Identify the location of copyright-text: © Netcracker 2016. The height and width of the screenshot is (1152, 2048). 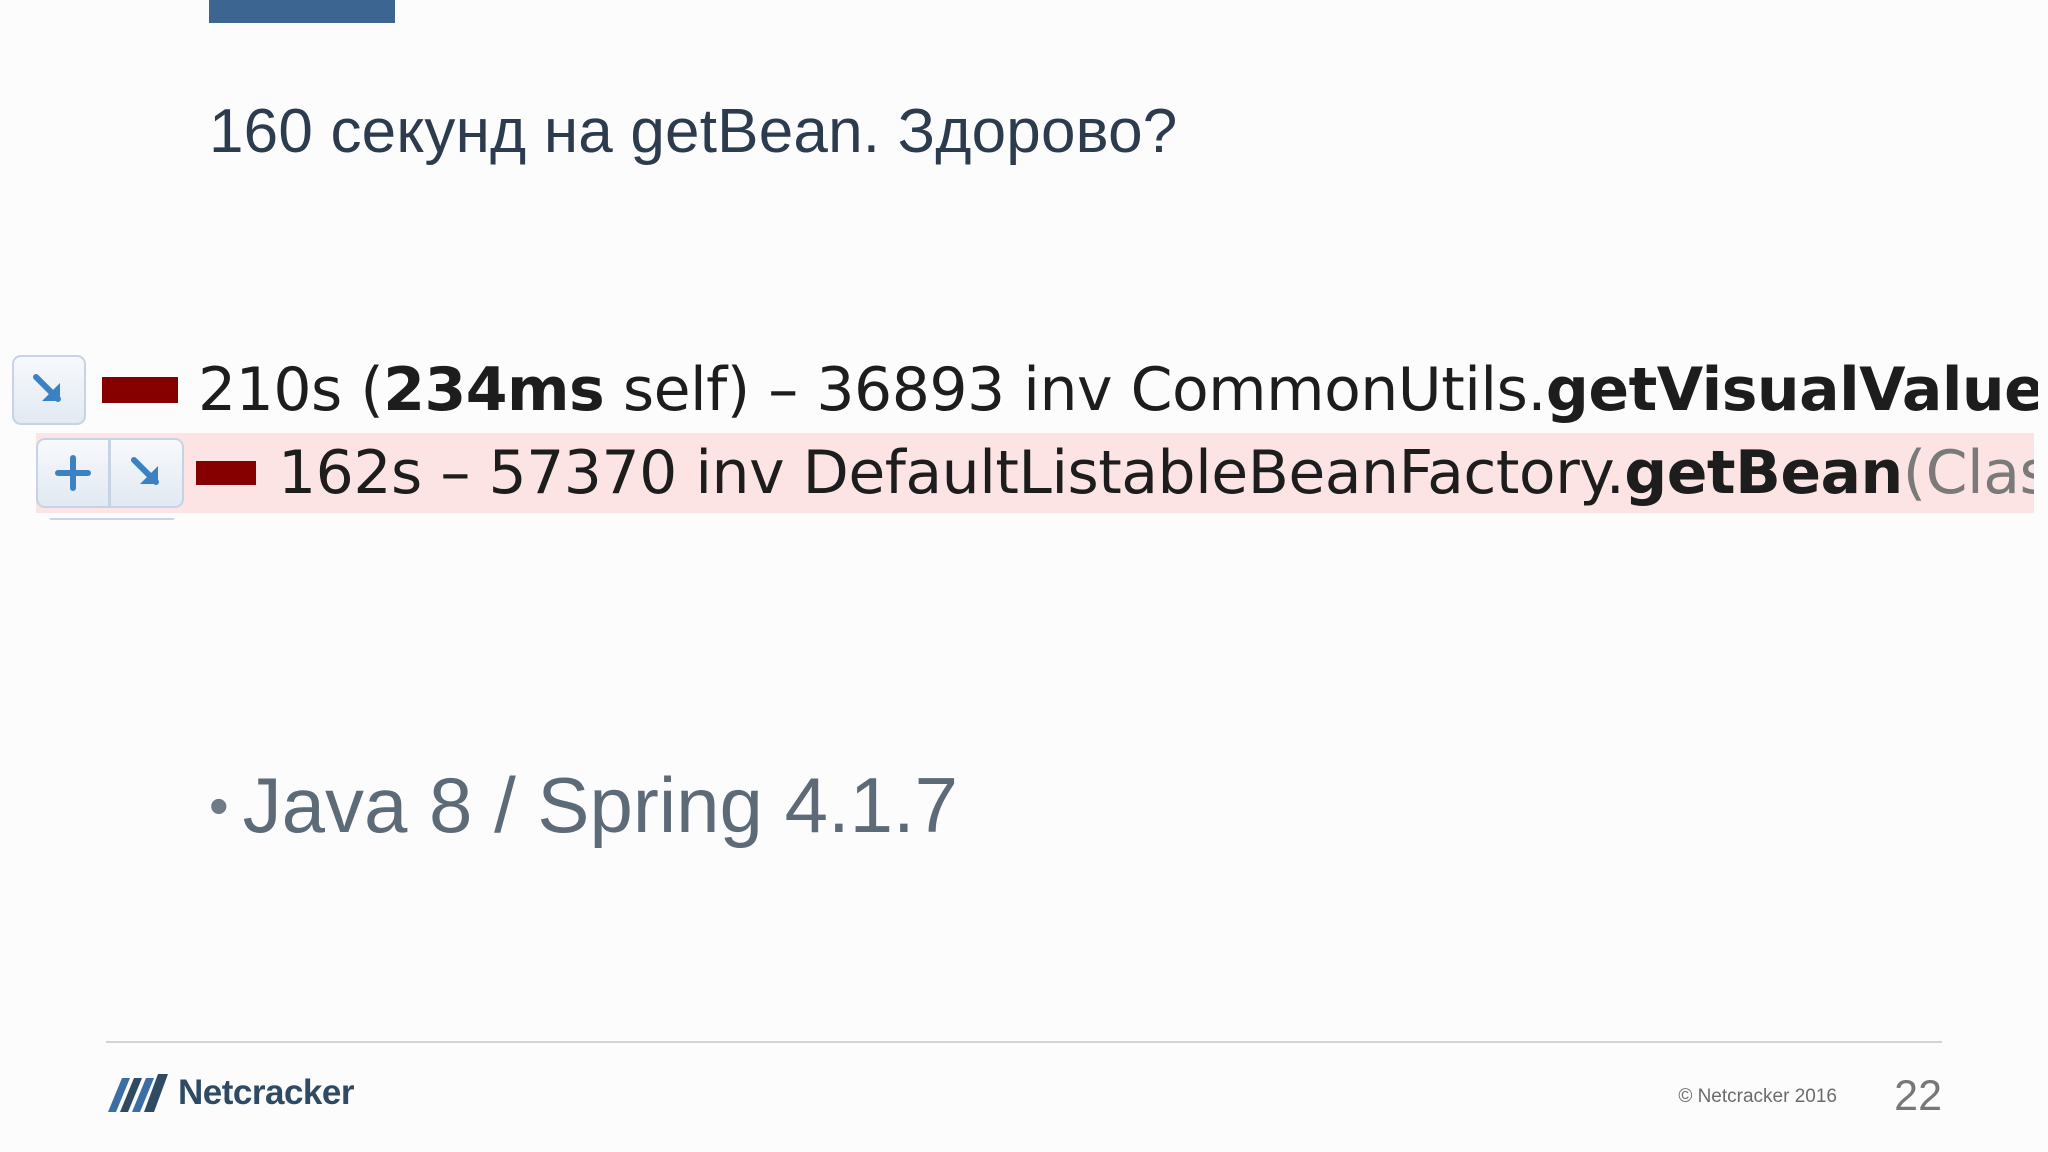
(1757, 1096).